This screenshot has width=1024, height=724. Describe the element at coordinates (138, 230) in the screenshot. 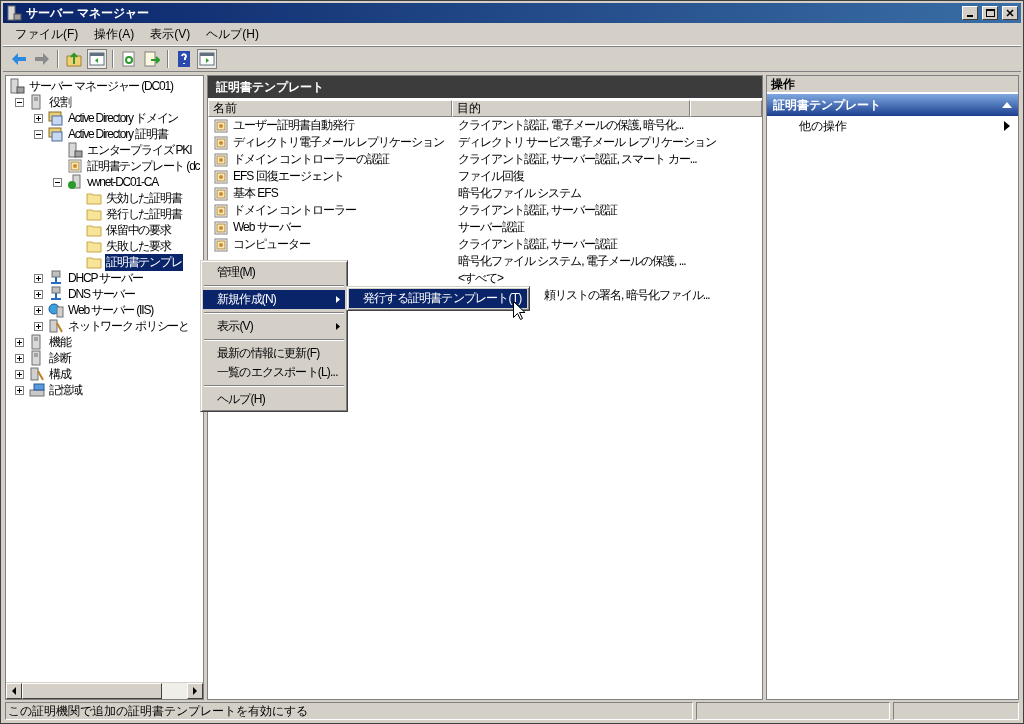

I see `tree-item: 保留中の要求` at that location.